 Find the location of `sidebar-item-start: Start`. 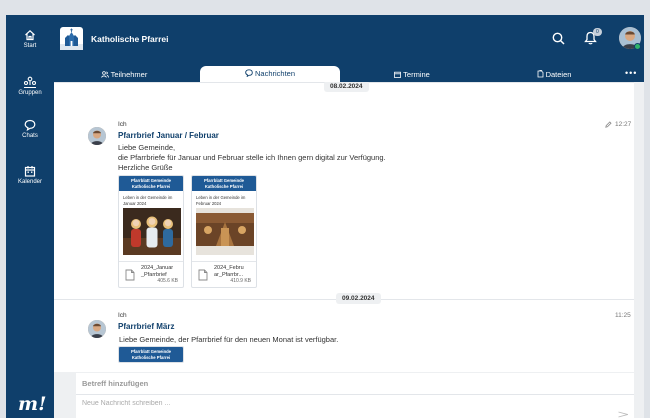

sidebar-item-start: Start is located at coordinates (30, 39).